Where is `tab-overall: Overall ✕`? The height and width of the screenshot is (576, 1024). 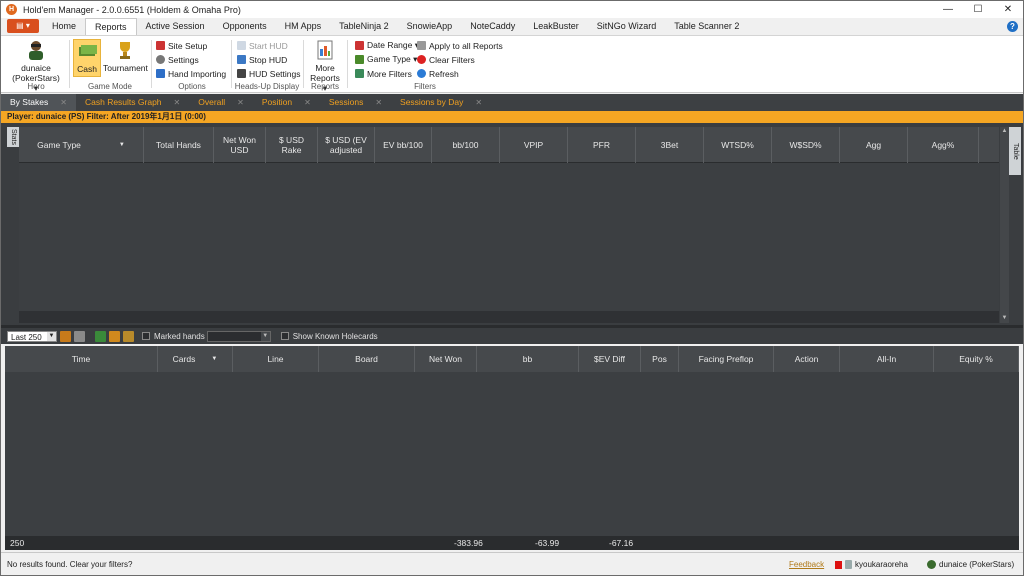
tab-overall: Overall ✕ is located at coordinates (221, 102).